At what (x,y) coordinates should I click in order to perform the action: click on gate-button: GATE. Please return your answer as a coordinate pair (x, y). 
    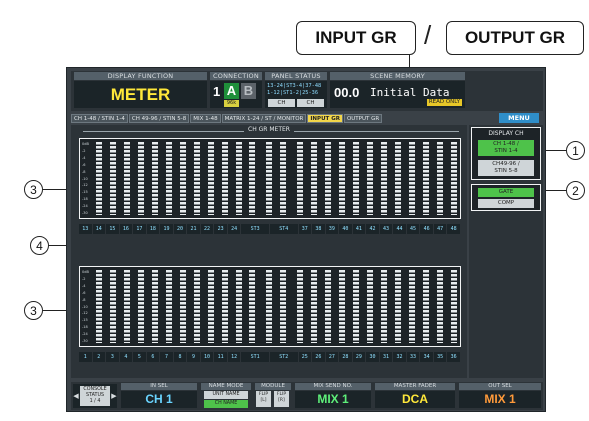
    Looking at the image, I should click on (506, 192).